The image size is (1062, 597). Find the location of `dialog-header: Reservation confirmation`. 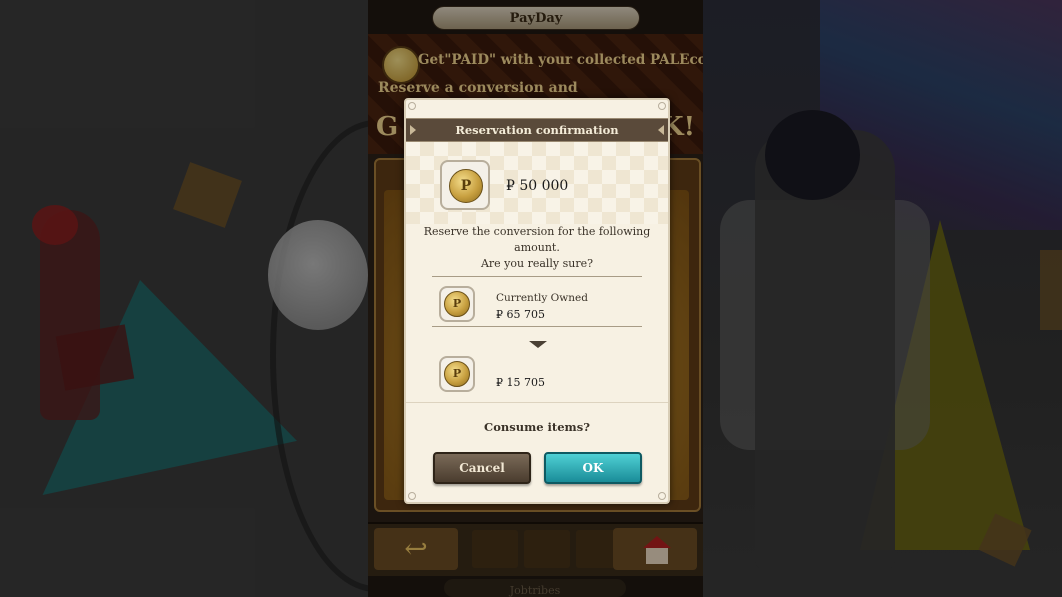

dialog-header: Reservation confirmation is located at coordinates (537, 130).